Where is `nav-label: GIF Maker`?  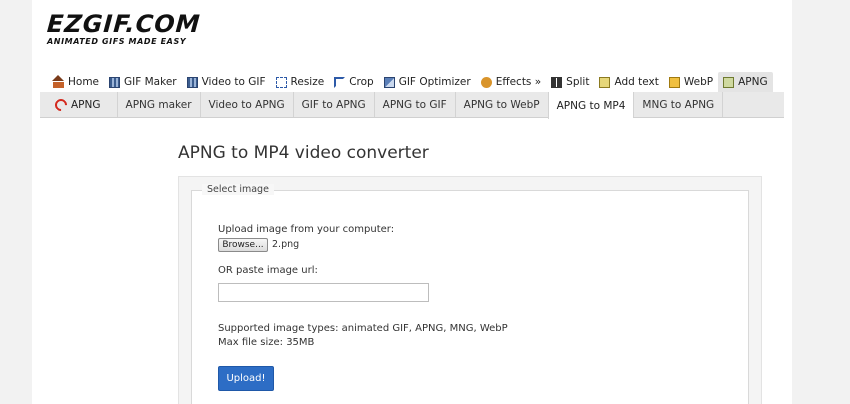 nav-label: GIF Maker is located at coordinates (150, 82).